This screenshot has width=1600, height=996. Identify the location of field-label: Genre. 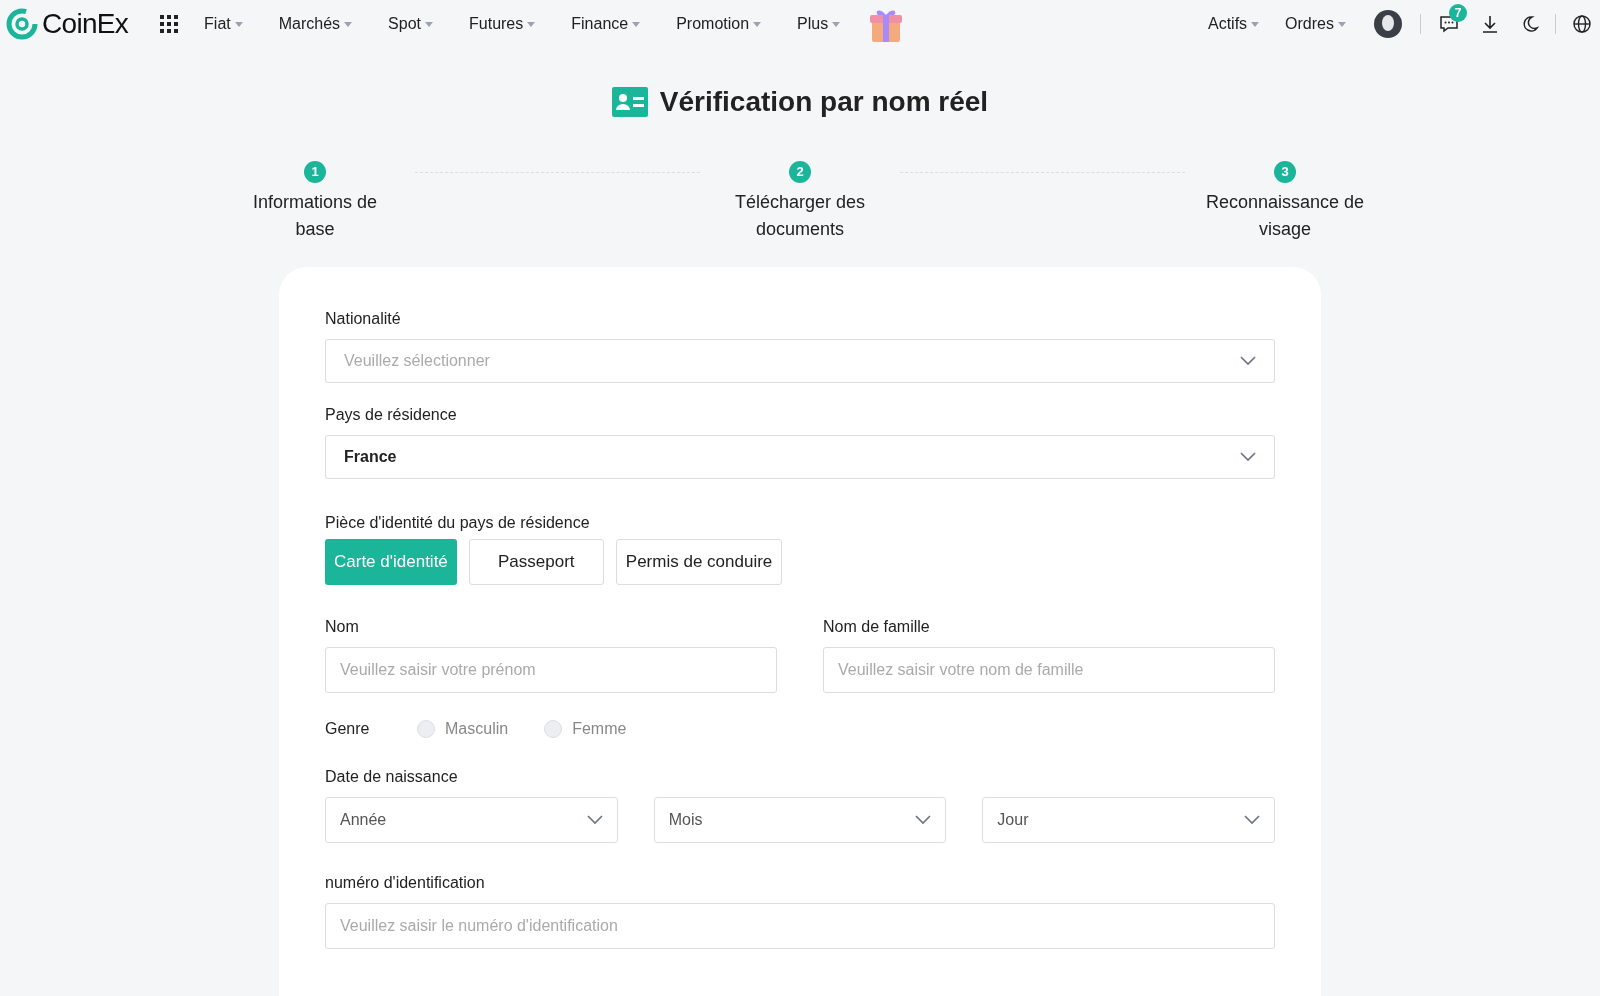
(348, 729).